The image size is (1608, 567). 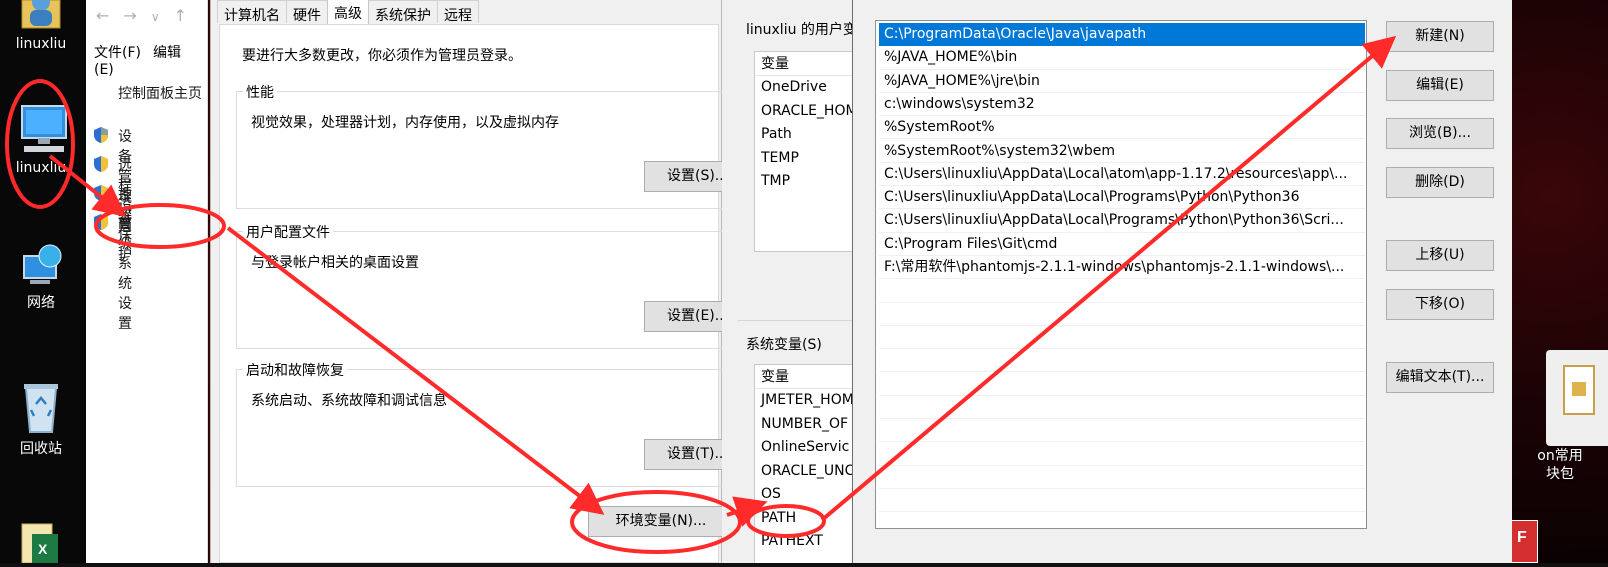 What do you see at coordinates (1522, 537) in the screenshot?
I see `red-app-icon: F` at bounding box center [1522, 537].